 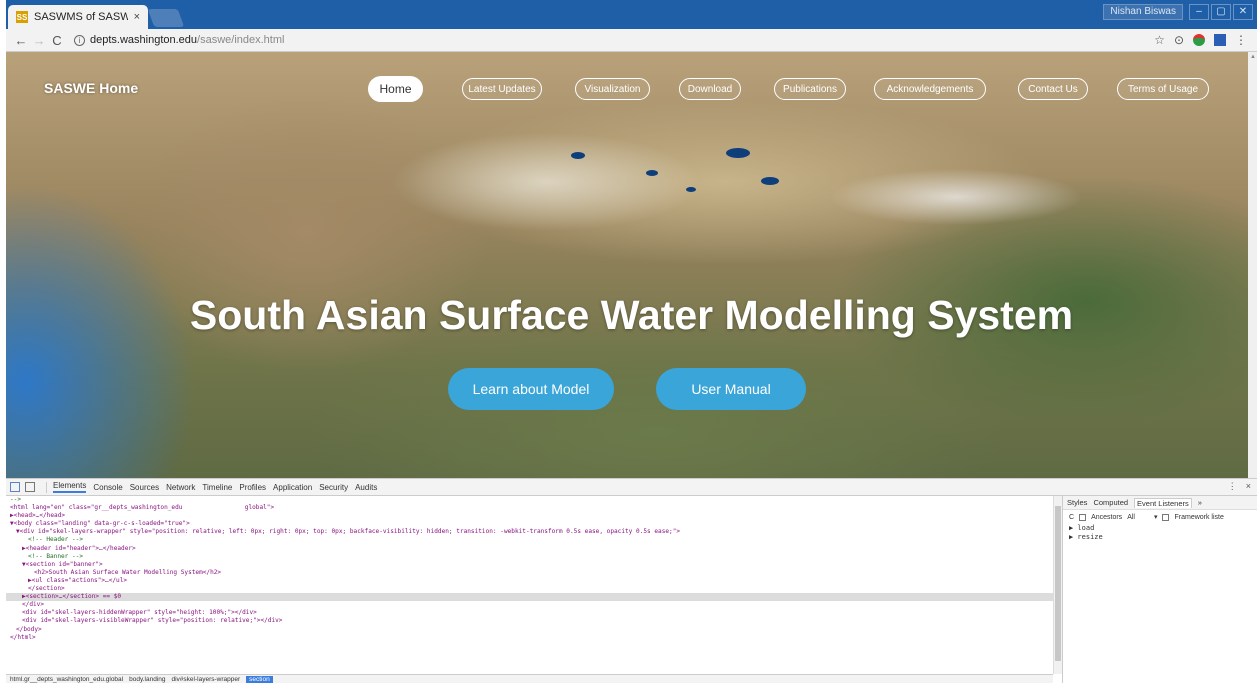 I want to click on devtools-menu-icon: ⋮, so click(x=1232, y=486).